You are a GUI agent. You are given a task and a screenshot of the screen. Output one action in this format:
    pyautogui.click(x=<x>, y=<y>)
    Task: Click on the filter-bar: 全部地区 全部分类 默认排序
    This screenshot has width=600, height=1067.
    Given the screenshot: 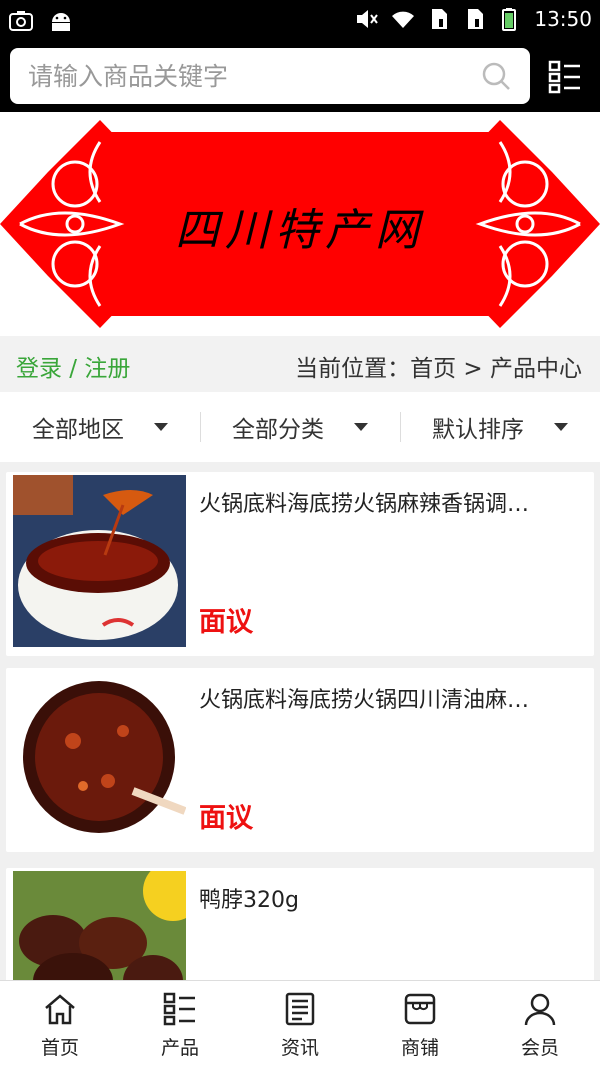 What is the action you would take?
    pyautogui.click(x=300, y=427)
    